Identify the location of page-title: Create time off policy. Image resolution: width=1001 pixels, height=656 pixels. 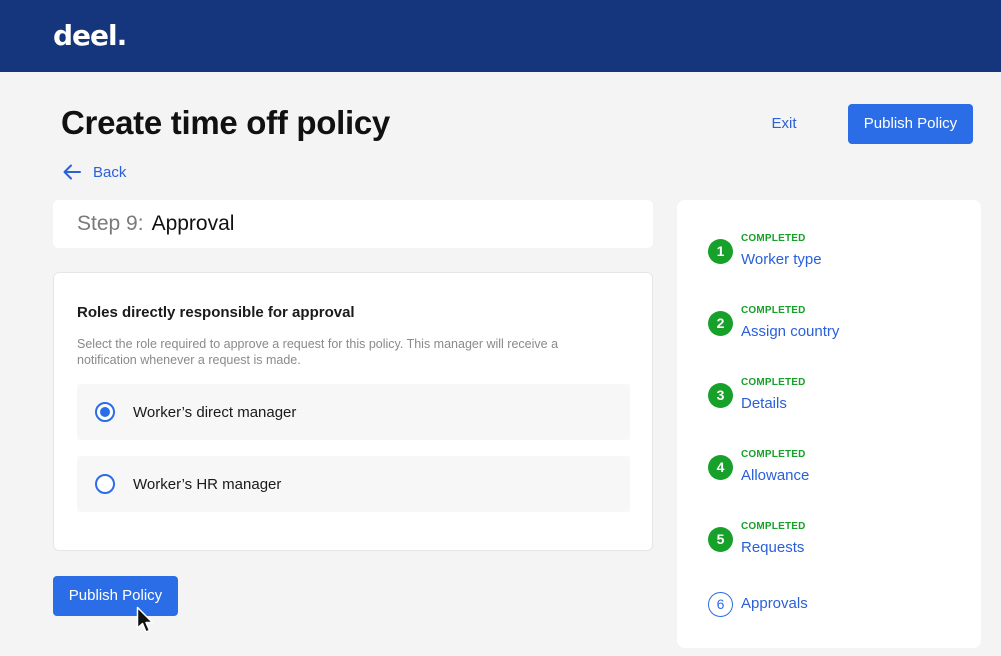
(225, 122).